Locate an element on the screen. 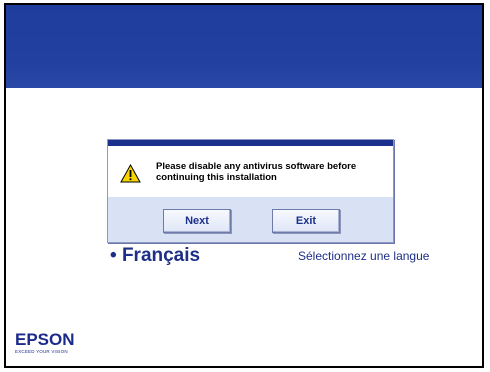 This screenshot has width=490, height=372. warning-icon is located at coordinates (130, 173).